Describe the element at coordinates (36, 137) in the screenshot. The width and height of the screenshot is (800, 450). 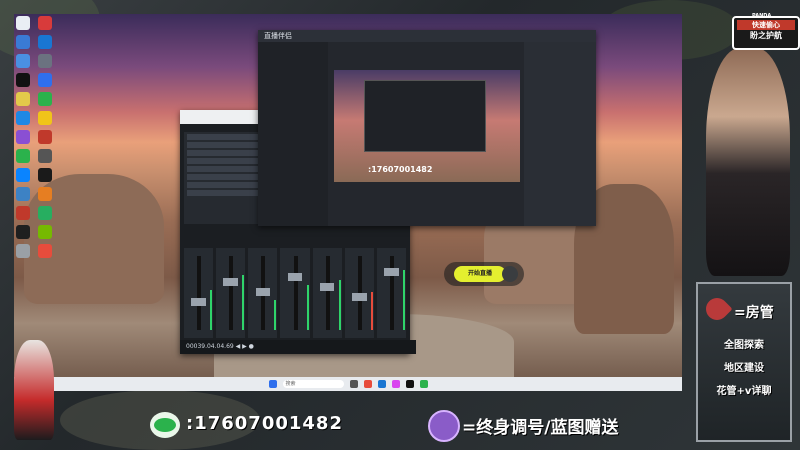
I see `desktop-icons` at that location.